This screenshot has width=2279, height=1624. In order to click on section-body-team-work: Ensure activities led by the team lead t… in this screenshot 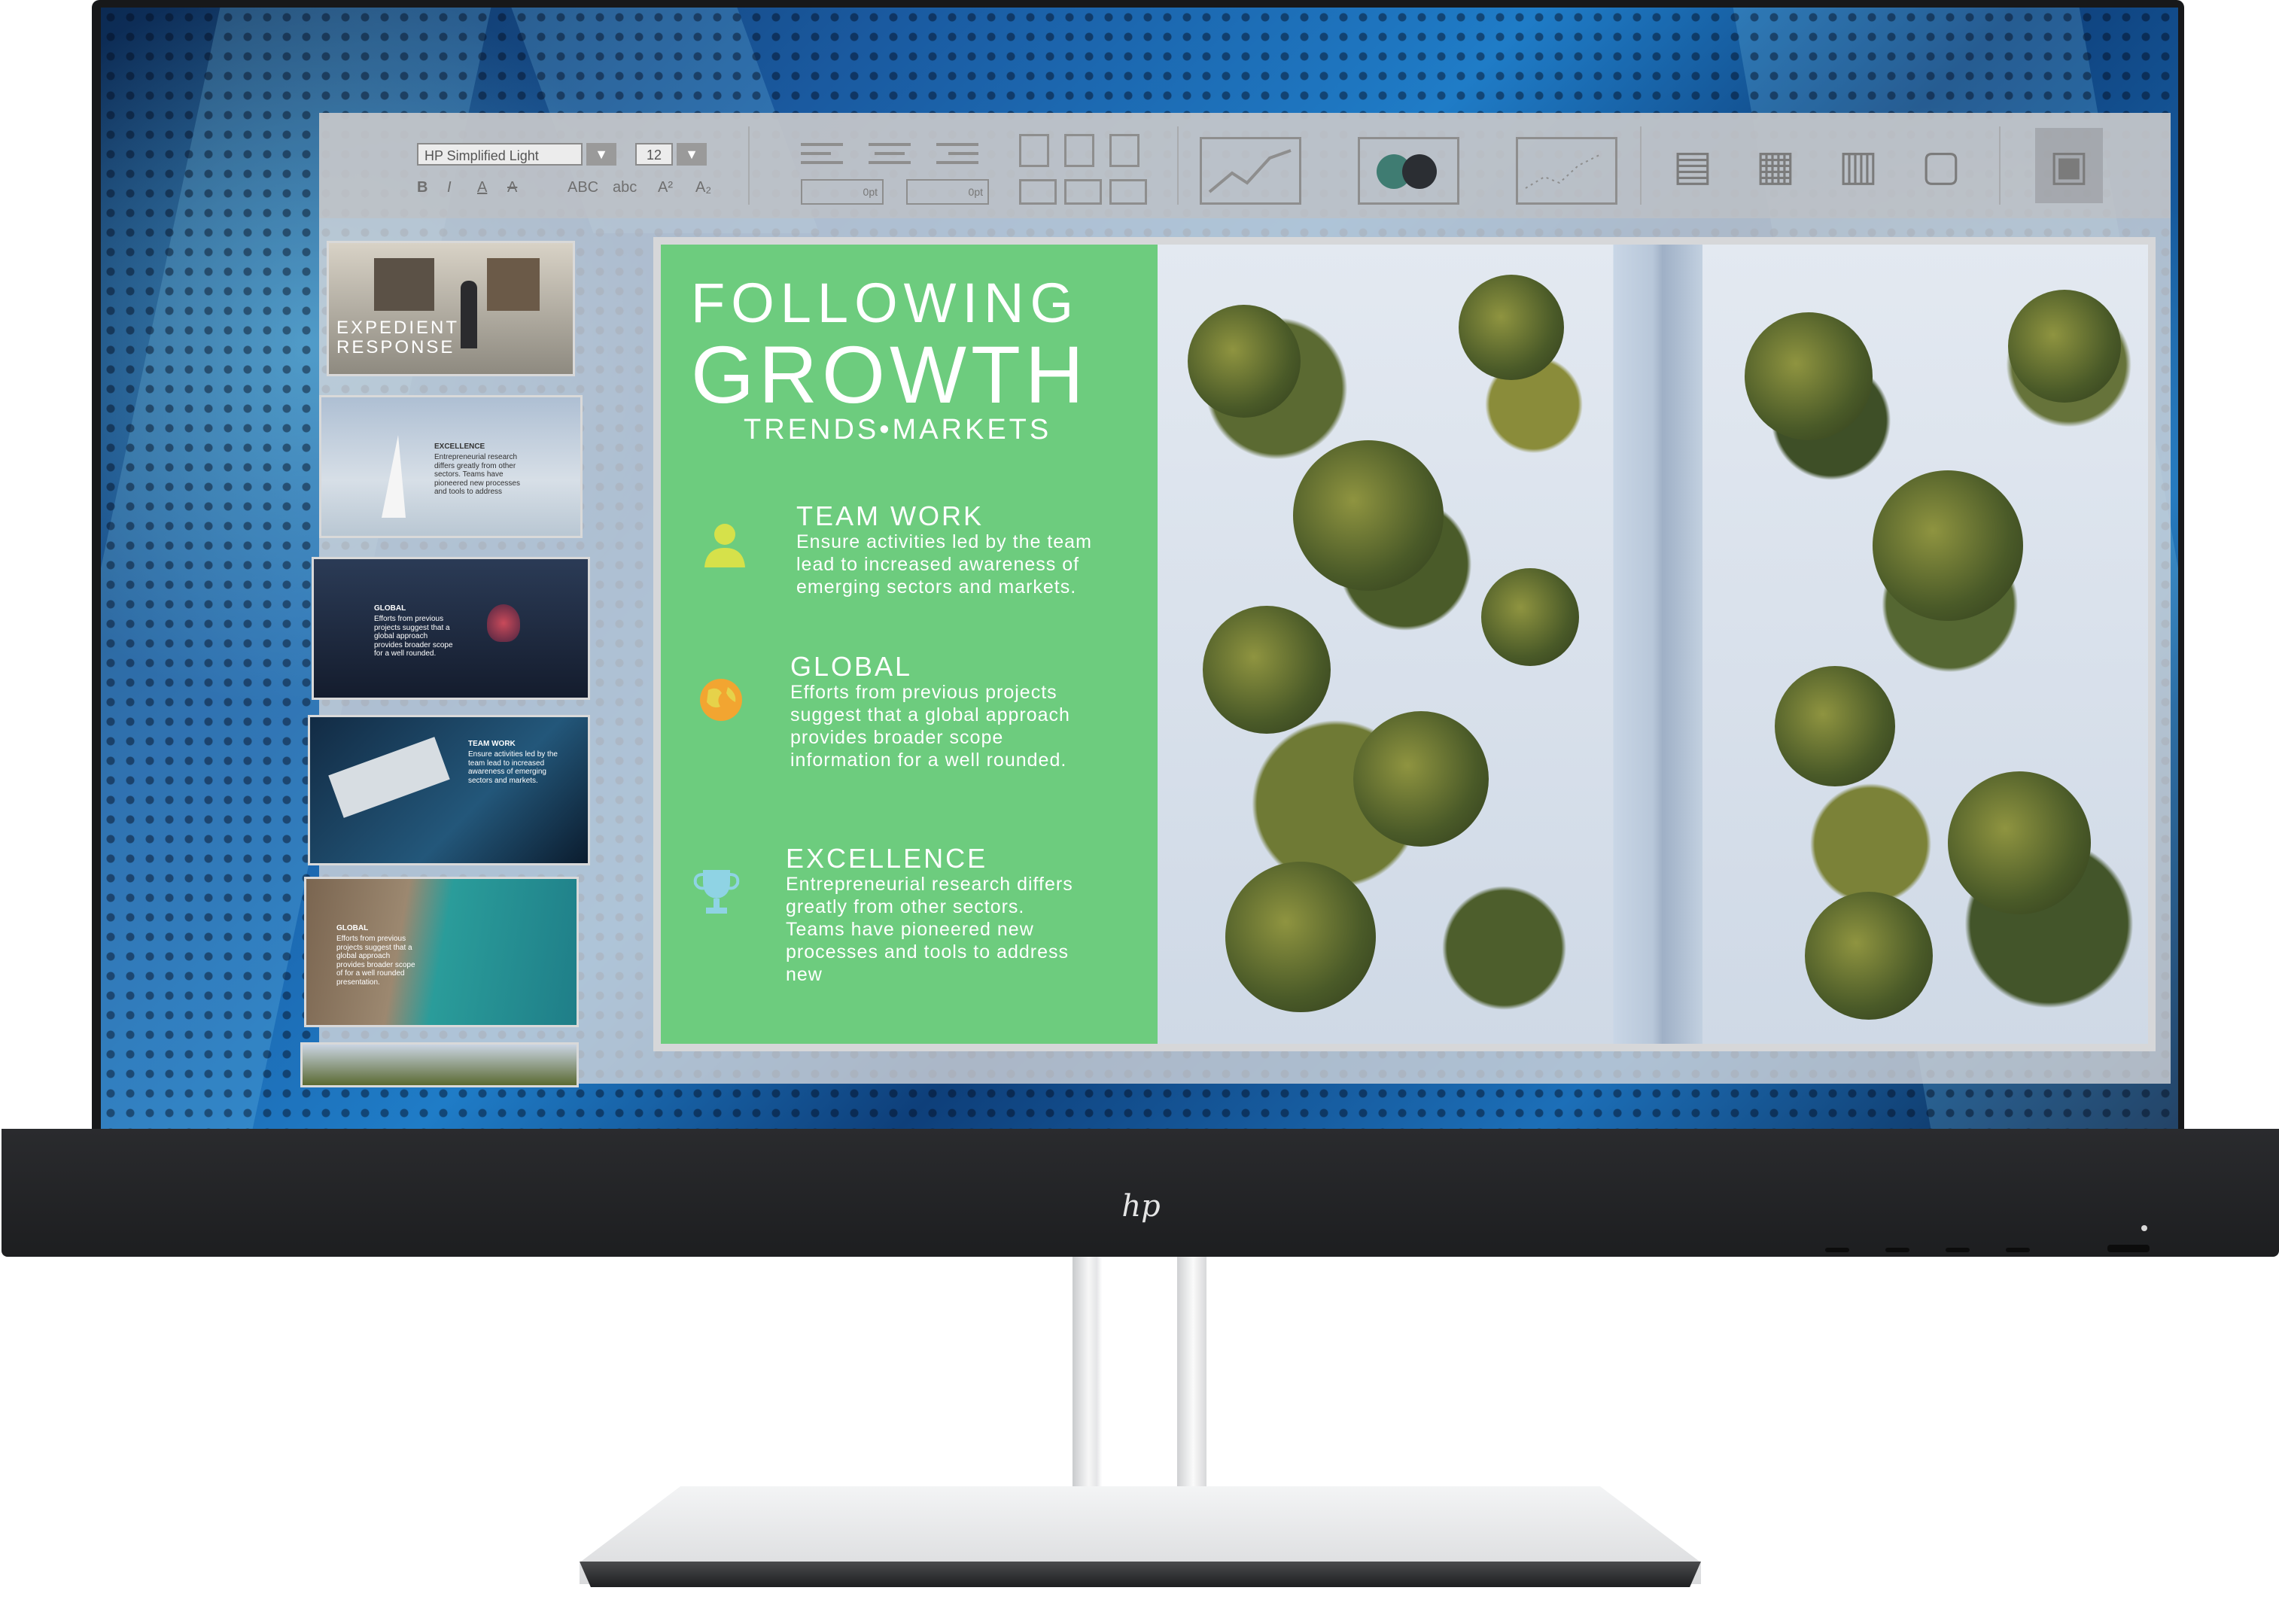, I will do `click(944, 564)`.